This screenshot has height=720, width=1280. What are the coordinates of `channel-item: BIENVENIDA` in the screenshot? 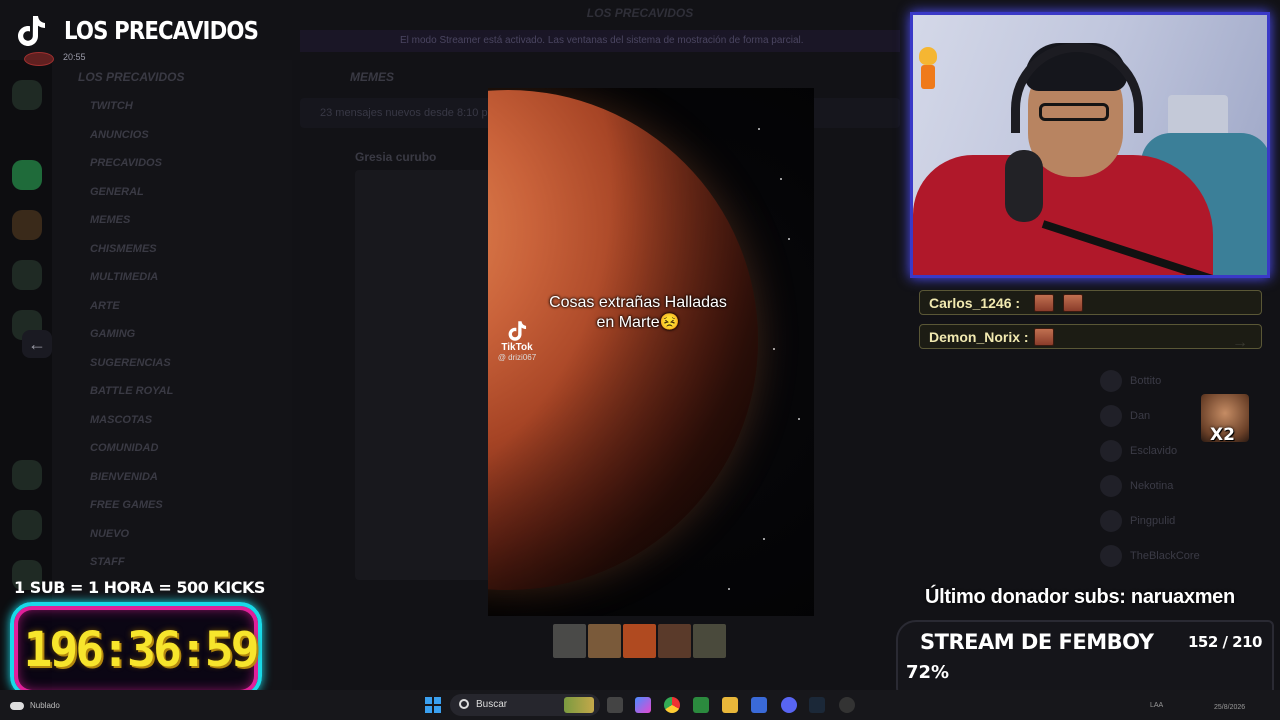 It's located at (124, 477).